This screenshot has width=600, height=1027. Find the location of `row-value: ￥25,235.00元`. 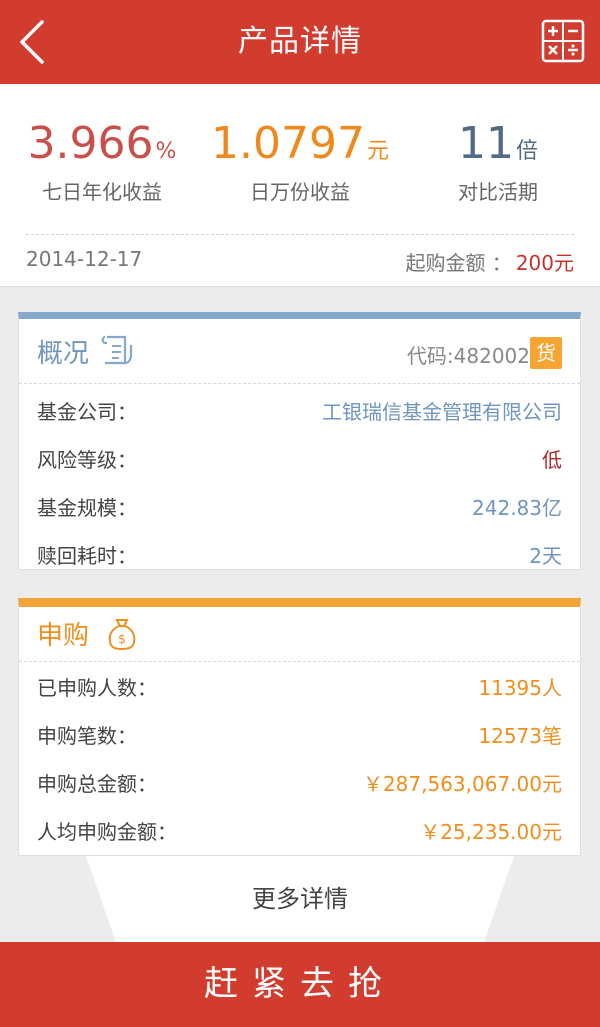

row-value: ￥25,235.00元 is located at coordinates (491, 832).